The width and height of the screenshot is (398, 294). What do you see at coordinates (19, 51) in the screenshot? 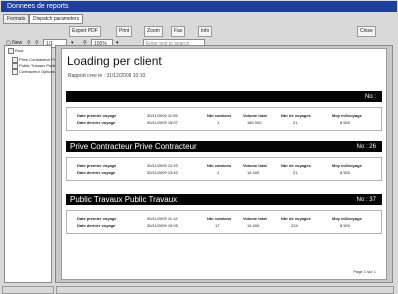
I see `tree-item-label: Root` at bounding box center [19, 51].